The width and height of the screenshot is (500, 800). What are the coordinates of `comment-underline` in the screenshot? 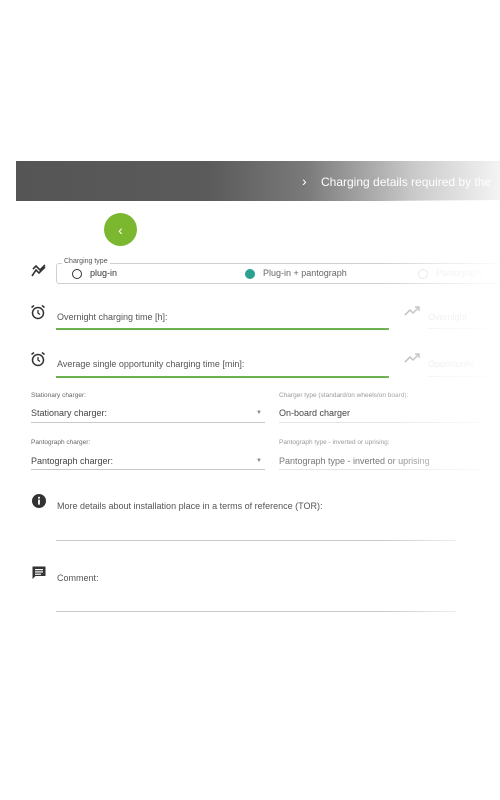 It's located at (256, 611).